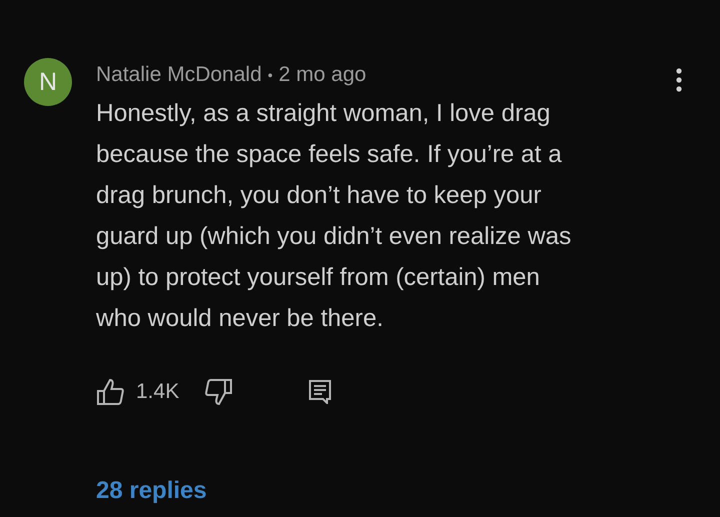 This screenshot has width=720, height=517. Describe the element at coordinates (158, 392) in the screenshot. I see `like-count: 1.4K` at that location.